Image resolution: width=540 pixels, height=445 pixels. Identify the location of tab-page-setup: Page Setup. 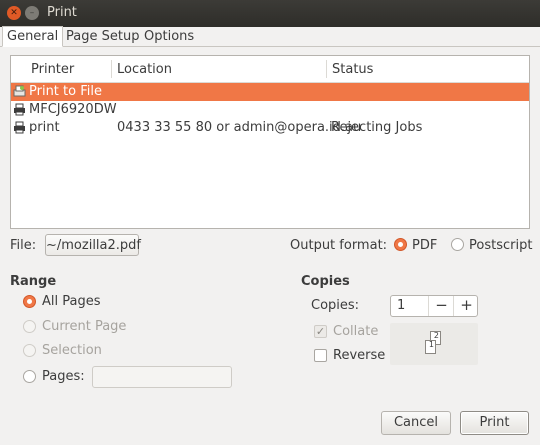
(102, 36).